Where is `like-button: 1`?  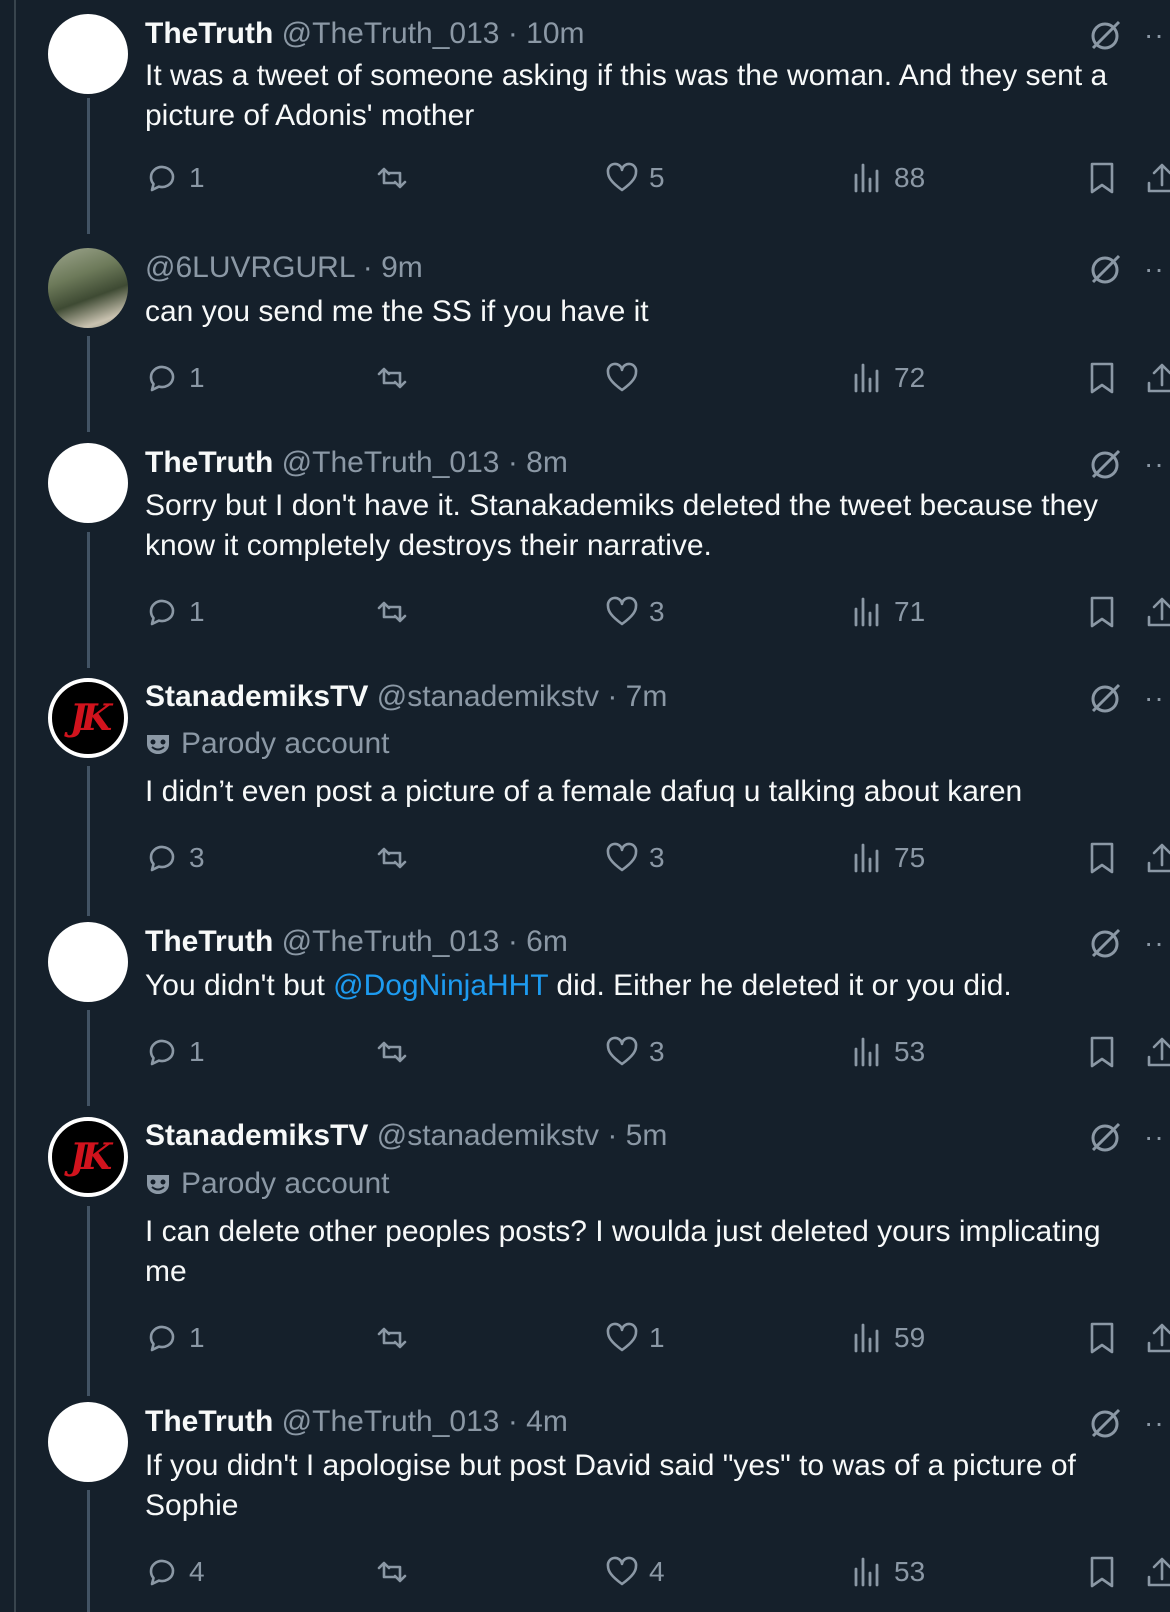 like-button: 1 is located at coordinates (635, 1338).